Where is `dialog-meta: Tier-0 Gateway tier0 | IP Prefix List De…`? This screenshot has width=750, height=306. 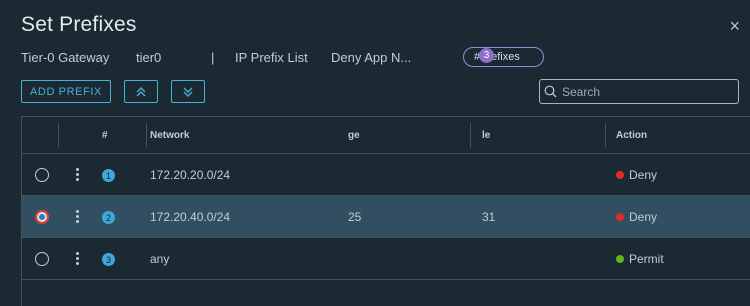 dialog-meta: Tier-0 Gateway tier0 | IP Prefix List De… is located at coordinates (380, 57).